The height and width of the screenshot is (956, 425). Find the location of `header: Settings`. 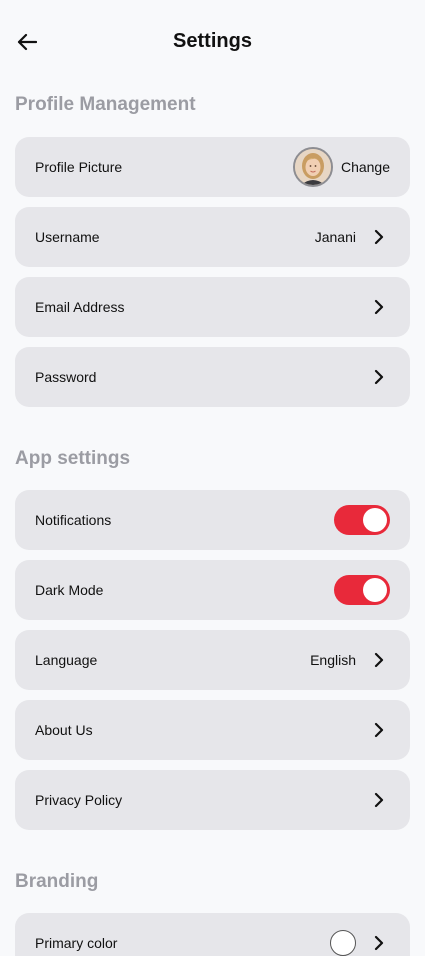

header: Settings is located at coordinates (212, 42).